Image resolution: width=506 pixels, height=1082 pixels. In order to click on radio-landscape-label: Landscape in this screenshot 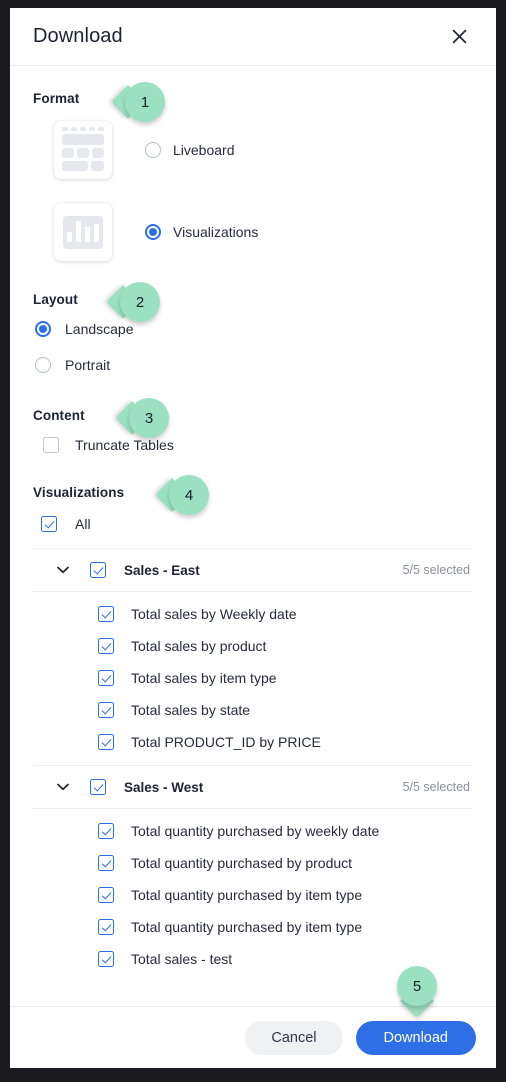, I will do `click(99, 329)`.